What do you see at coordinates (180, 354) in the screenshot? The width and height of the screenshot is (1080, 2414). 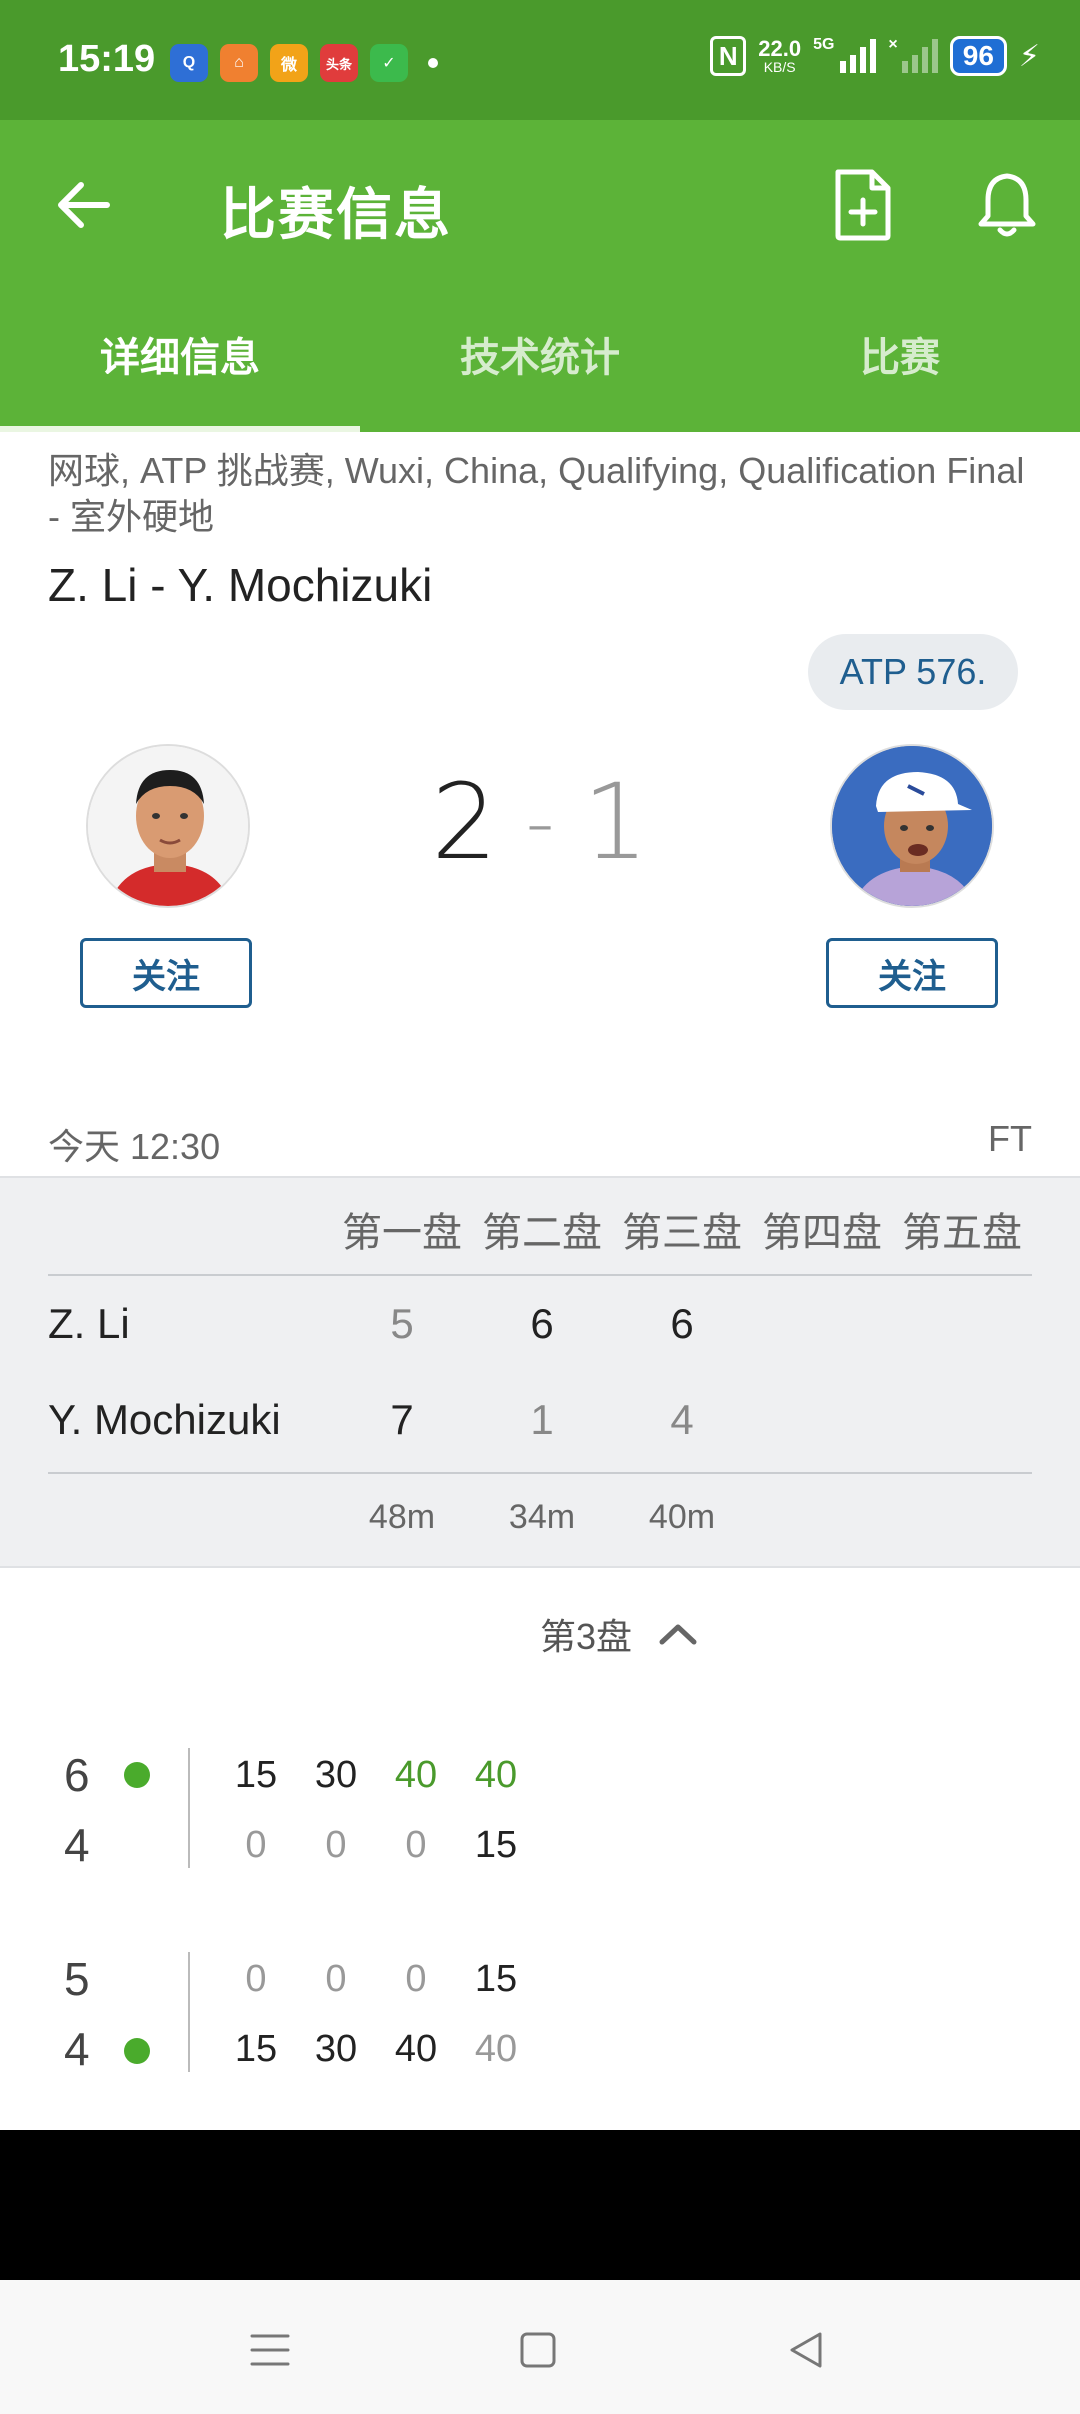 I see `tab-details: 详细信息` at bounding box center [180, 354].